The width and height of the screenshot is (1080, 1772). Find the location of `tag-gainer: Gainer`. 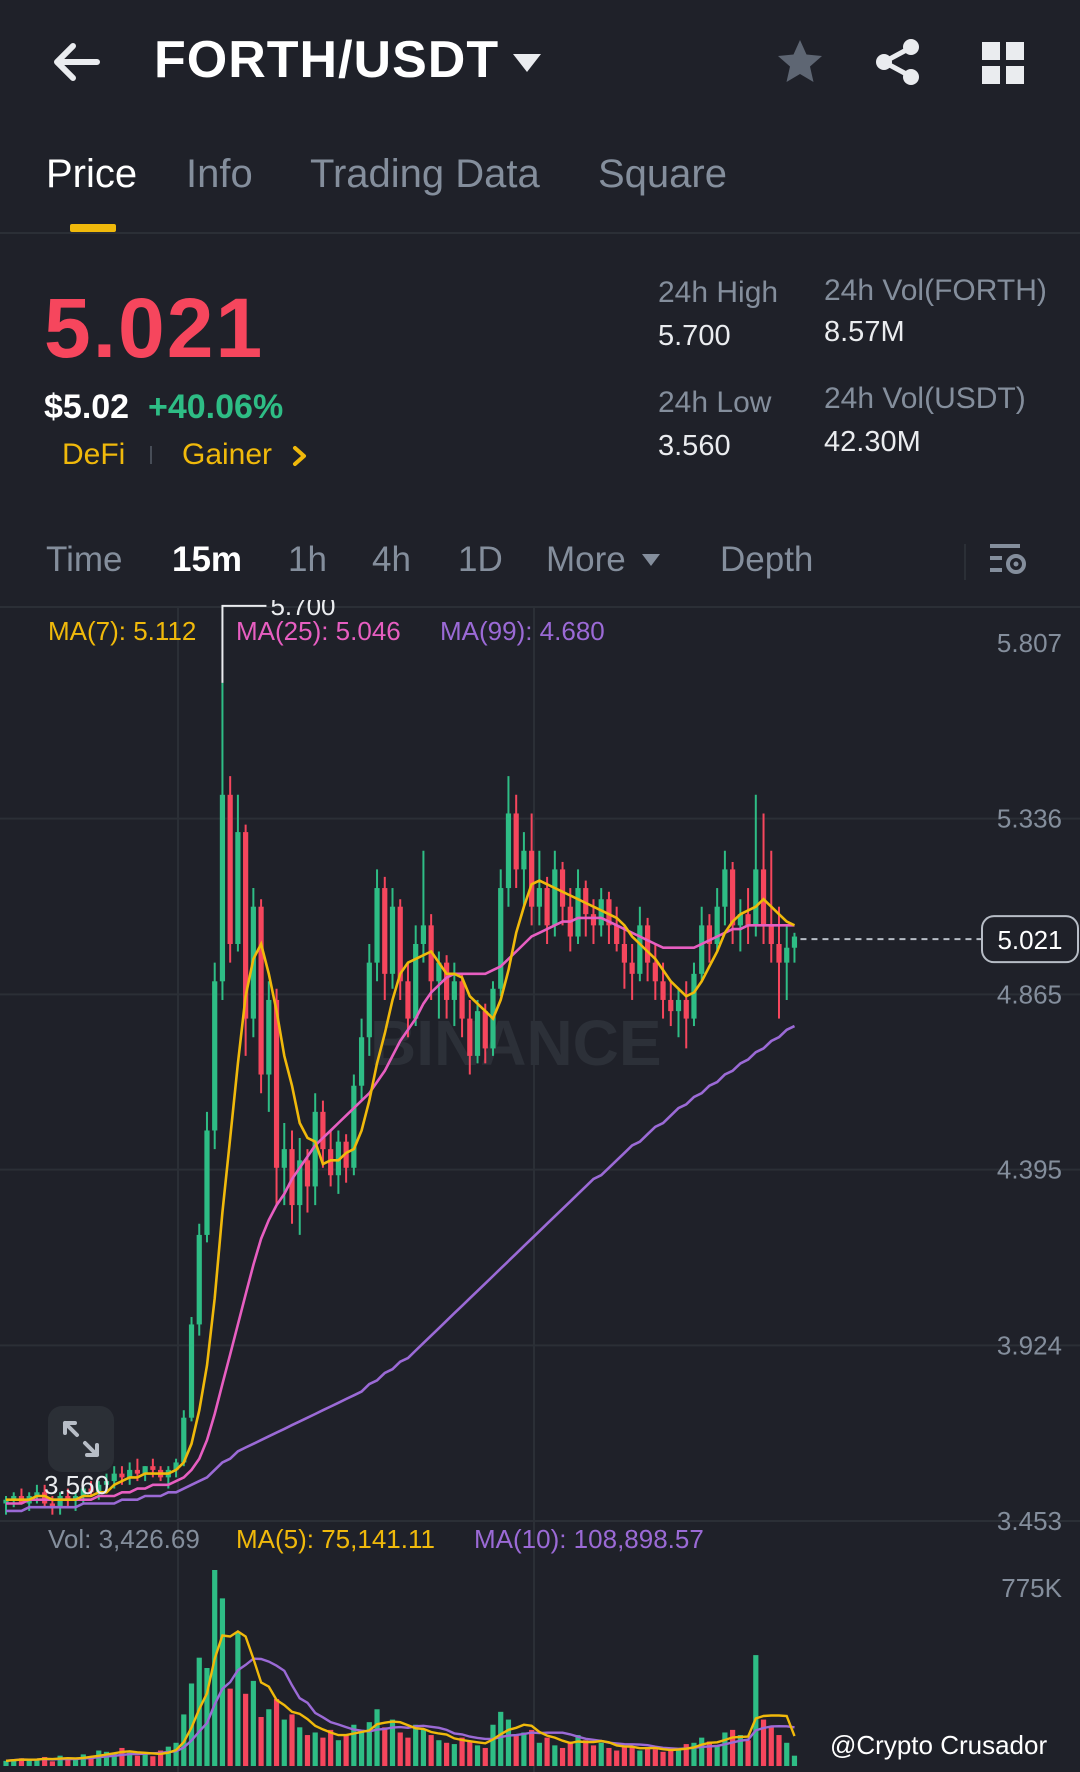

tag-gainer: Gainer is located at coordinates (227, 455).